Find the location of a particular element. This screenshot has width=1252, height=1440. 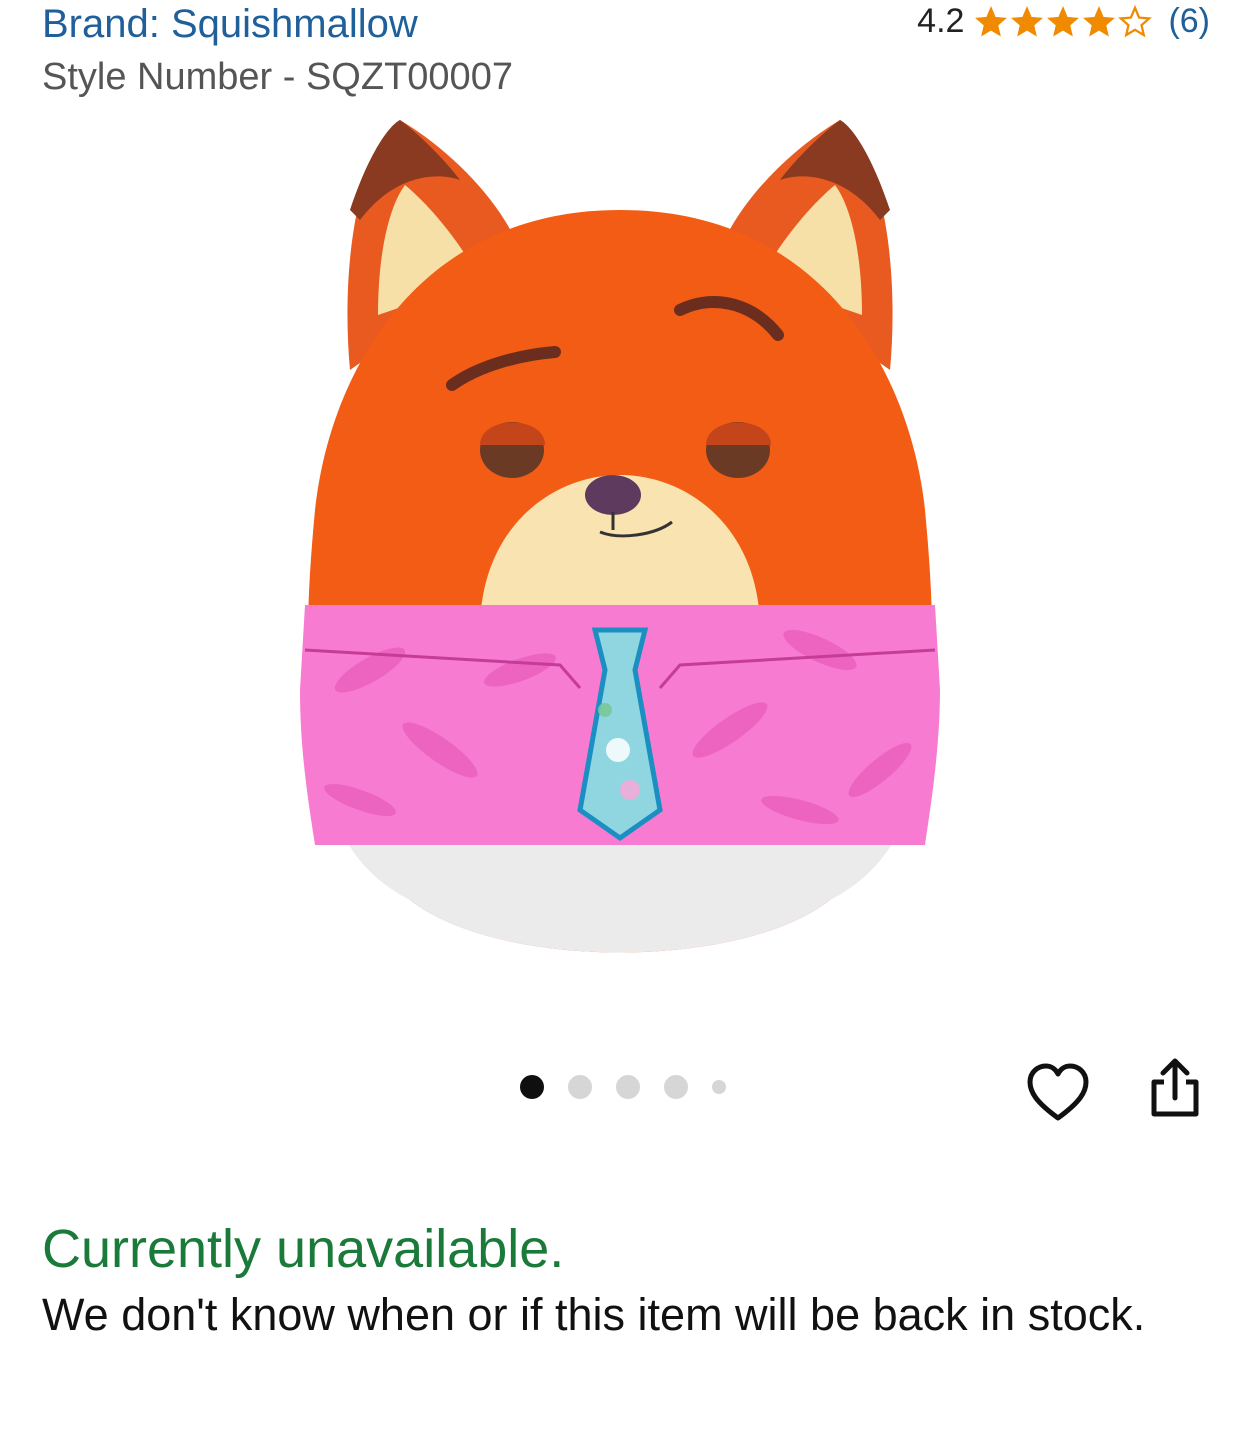

rating-value: 4.2 is located at coordinates (941, 21).